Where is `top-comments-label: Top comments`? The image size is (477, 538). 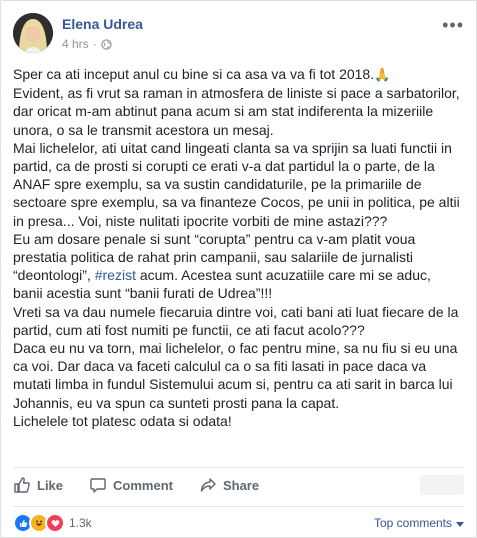 top-comments-label: Top comments is located at coordinates (412, 523).